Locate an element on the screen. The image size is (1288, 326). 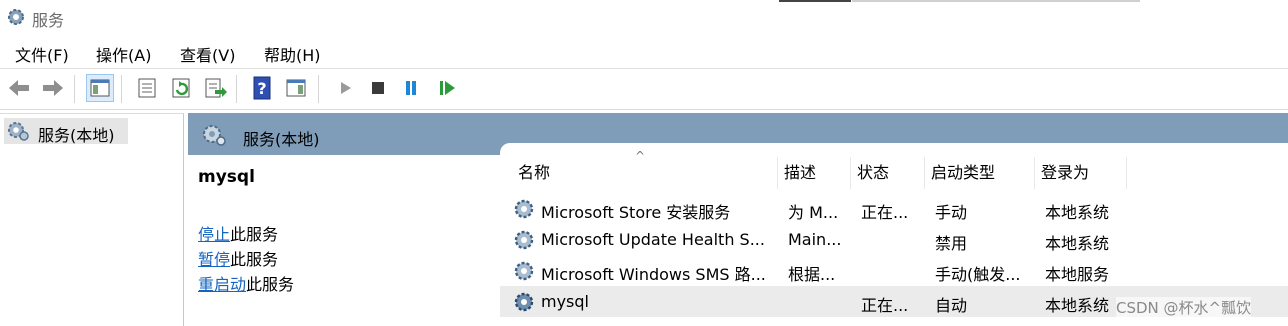
cell-name: Microsoft Store 安装服务 is located at coordinates (636, 212).